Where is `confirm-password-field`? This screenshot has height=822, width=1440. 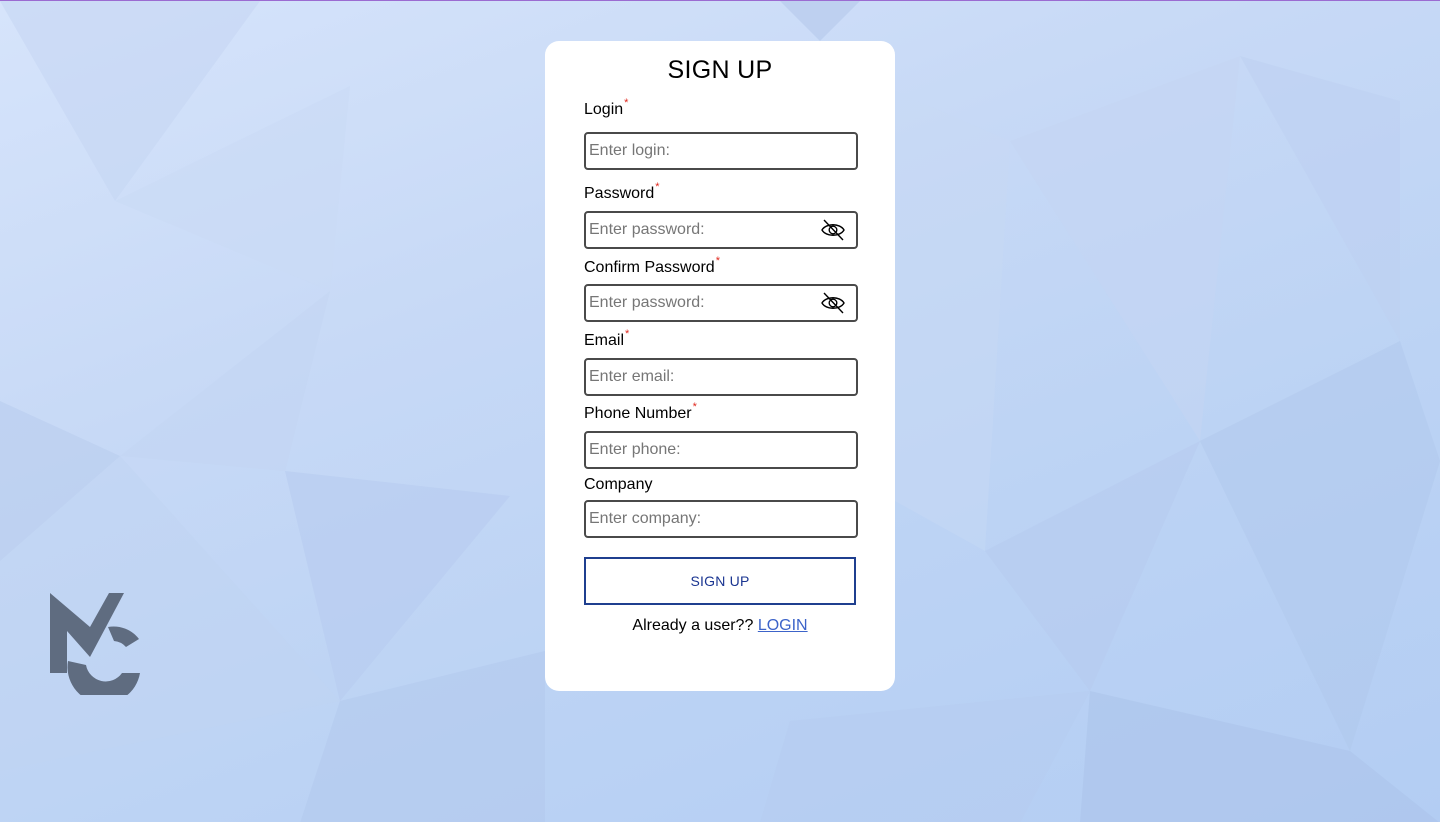 confirm-password-field is located at coordinates (721, 303).